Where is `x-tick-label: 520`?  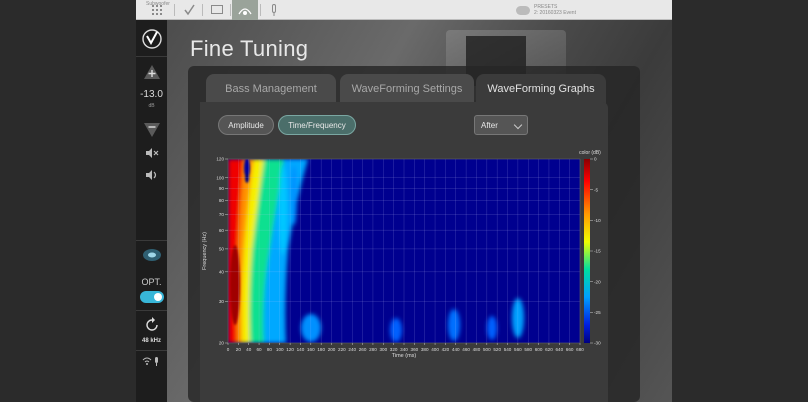
x-tick-label: 520 is located at coordinates (497, 349).